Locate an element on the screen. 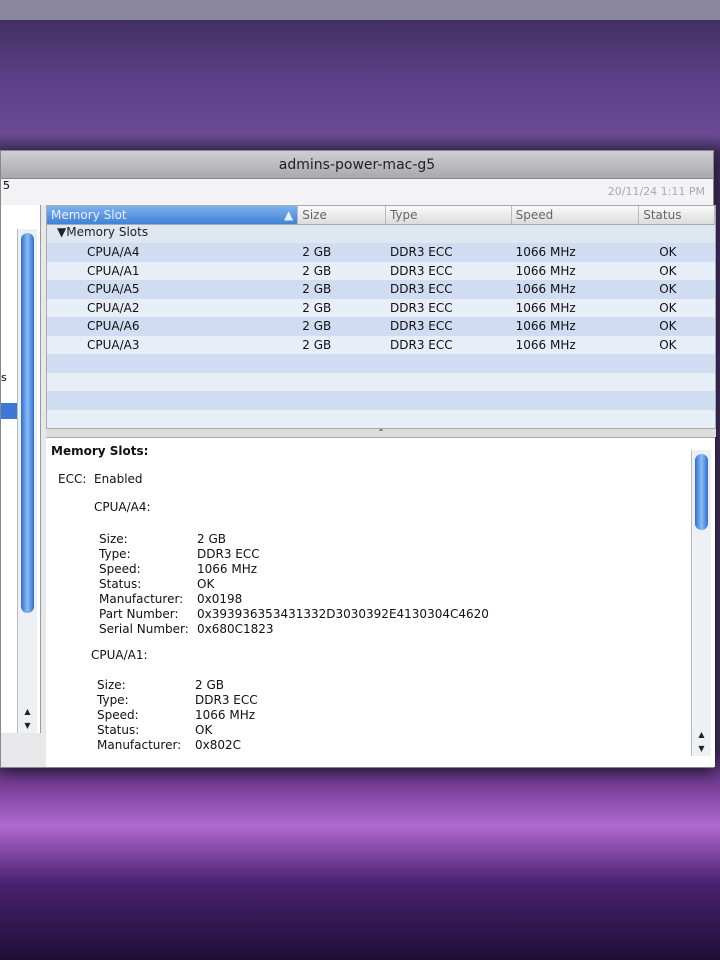 The width and height of the screenshot is (720, 960). column-size: Size is located at coordinates (342, 215).